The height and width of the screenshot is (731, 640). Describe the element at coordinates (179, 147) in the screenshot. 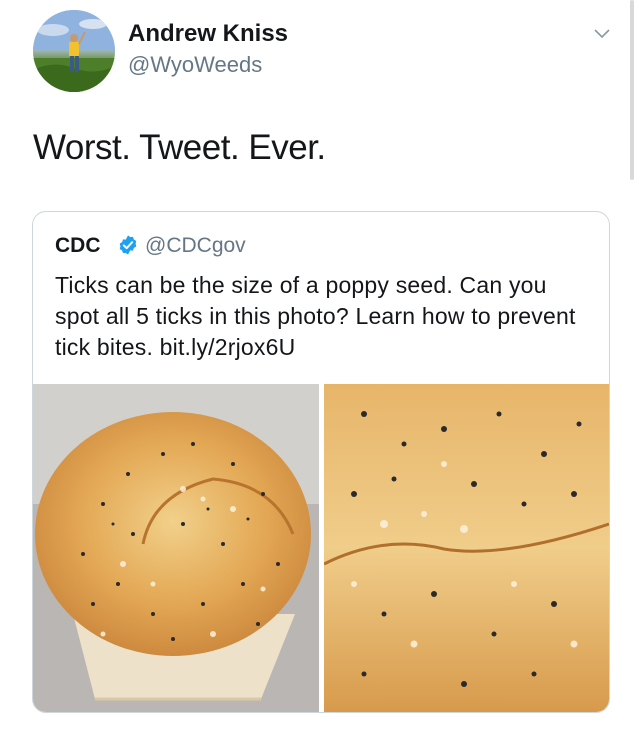

I see `tweet-text: Worst. Tweet. Ever.` at that location.